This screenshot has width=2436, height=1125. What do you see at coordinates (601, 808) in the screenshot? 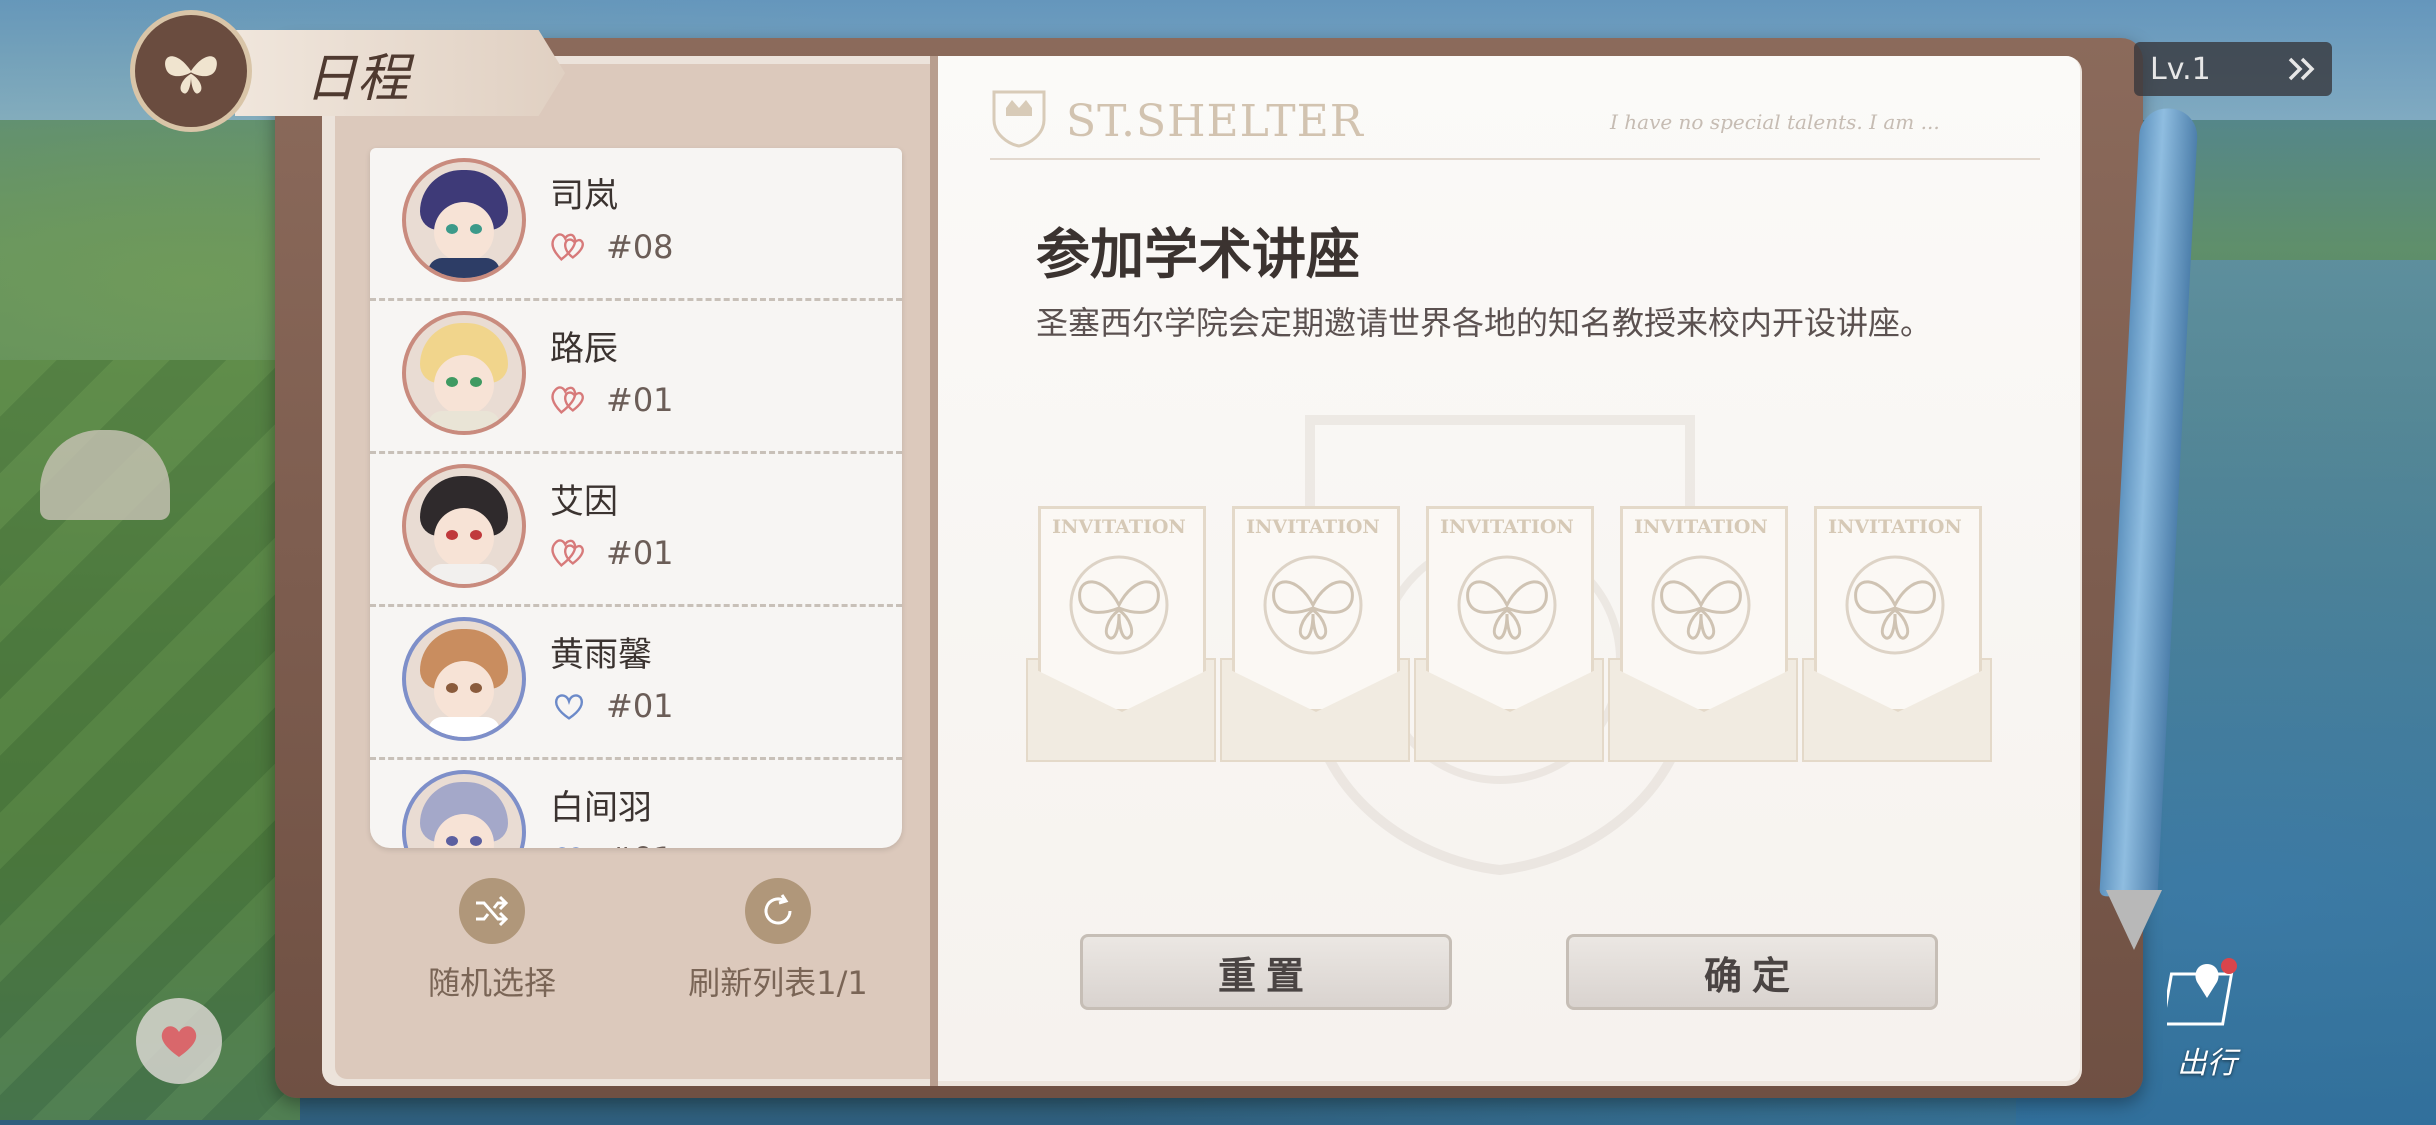
I see `character-name: 白间羽` at bounding box center [601, 808].